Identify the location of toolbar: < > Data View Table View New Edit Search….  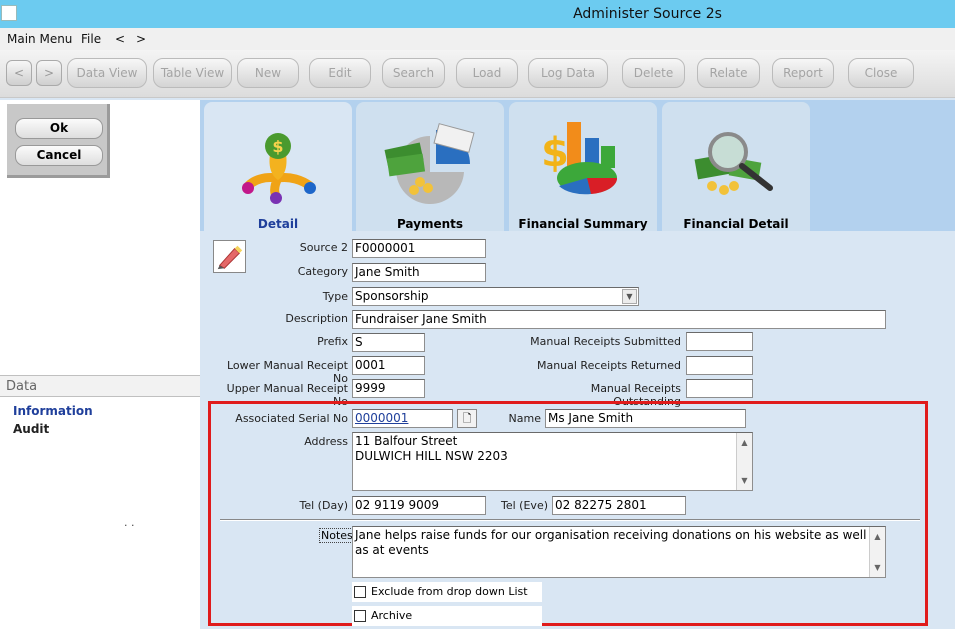
(477, 74).